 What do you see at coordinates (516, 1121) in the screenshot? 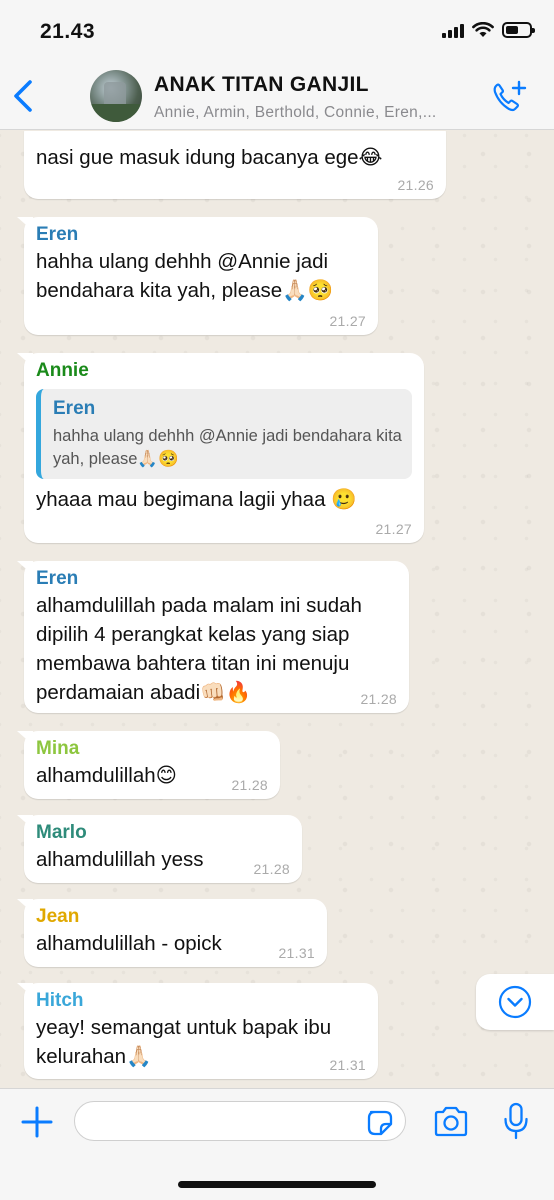
I see `microphone-icon` at bounding box center [516, 1121].